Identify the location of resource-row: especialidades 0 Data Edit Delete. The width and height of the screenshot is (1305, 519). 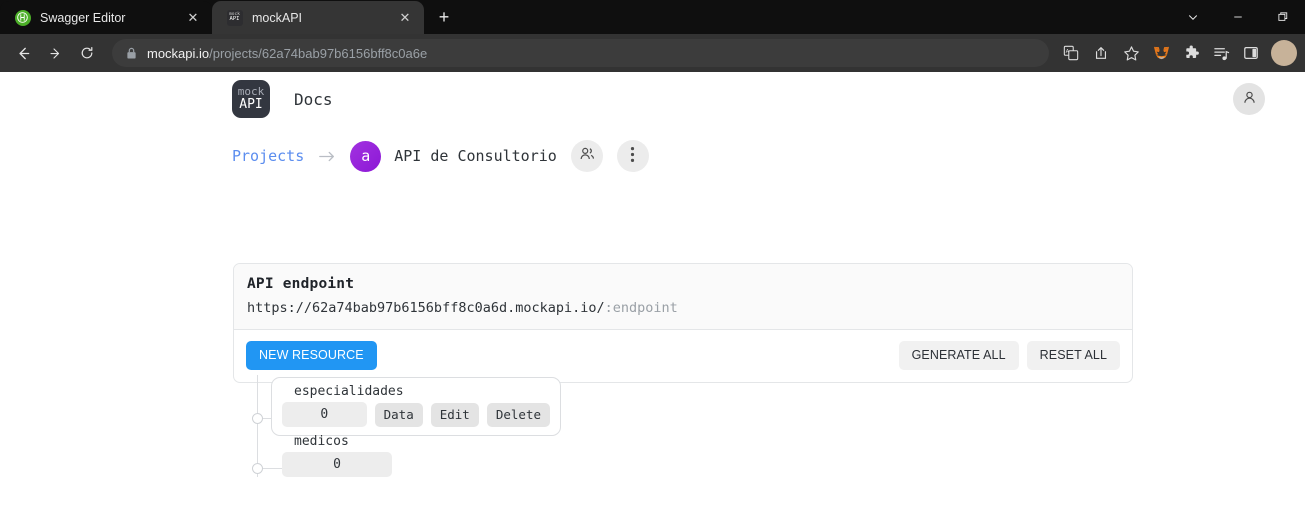
(683, 405).